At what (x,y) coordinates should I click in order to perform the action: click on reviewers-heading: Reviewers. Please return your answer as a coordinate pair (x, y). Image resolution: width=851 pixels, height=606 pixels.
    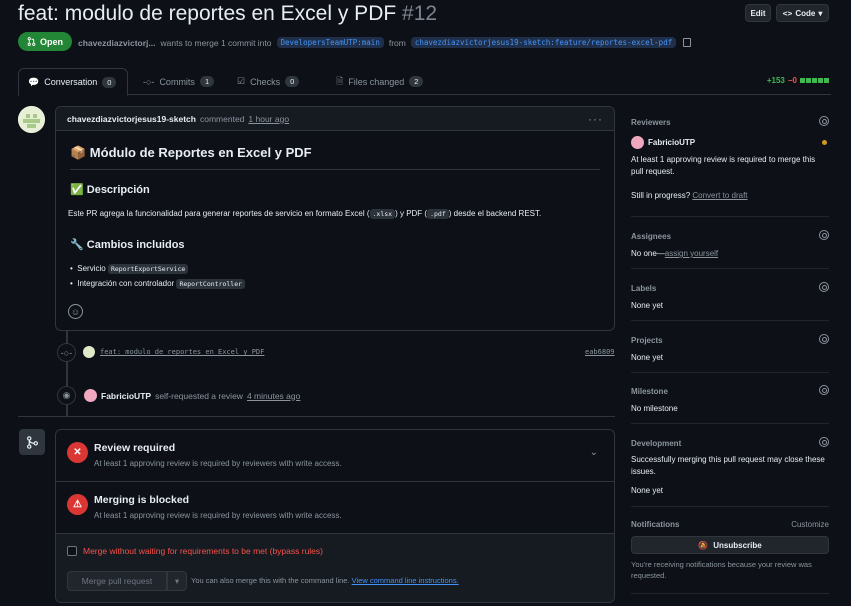
    Looking at the image, I should click on (651, 122).